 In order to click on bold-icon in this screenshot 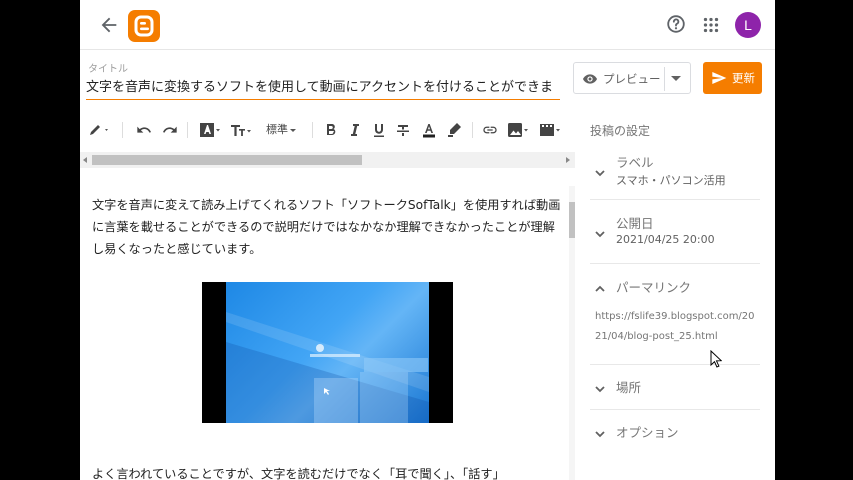, I will do `click(331, 130)`.